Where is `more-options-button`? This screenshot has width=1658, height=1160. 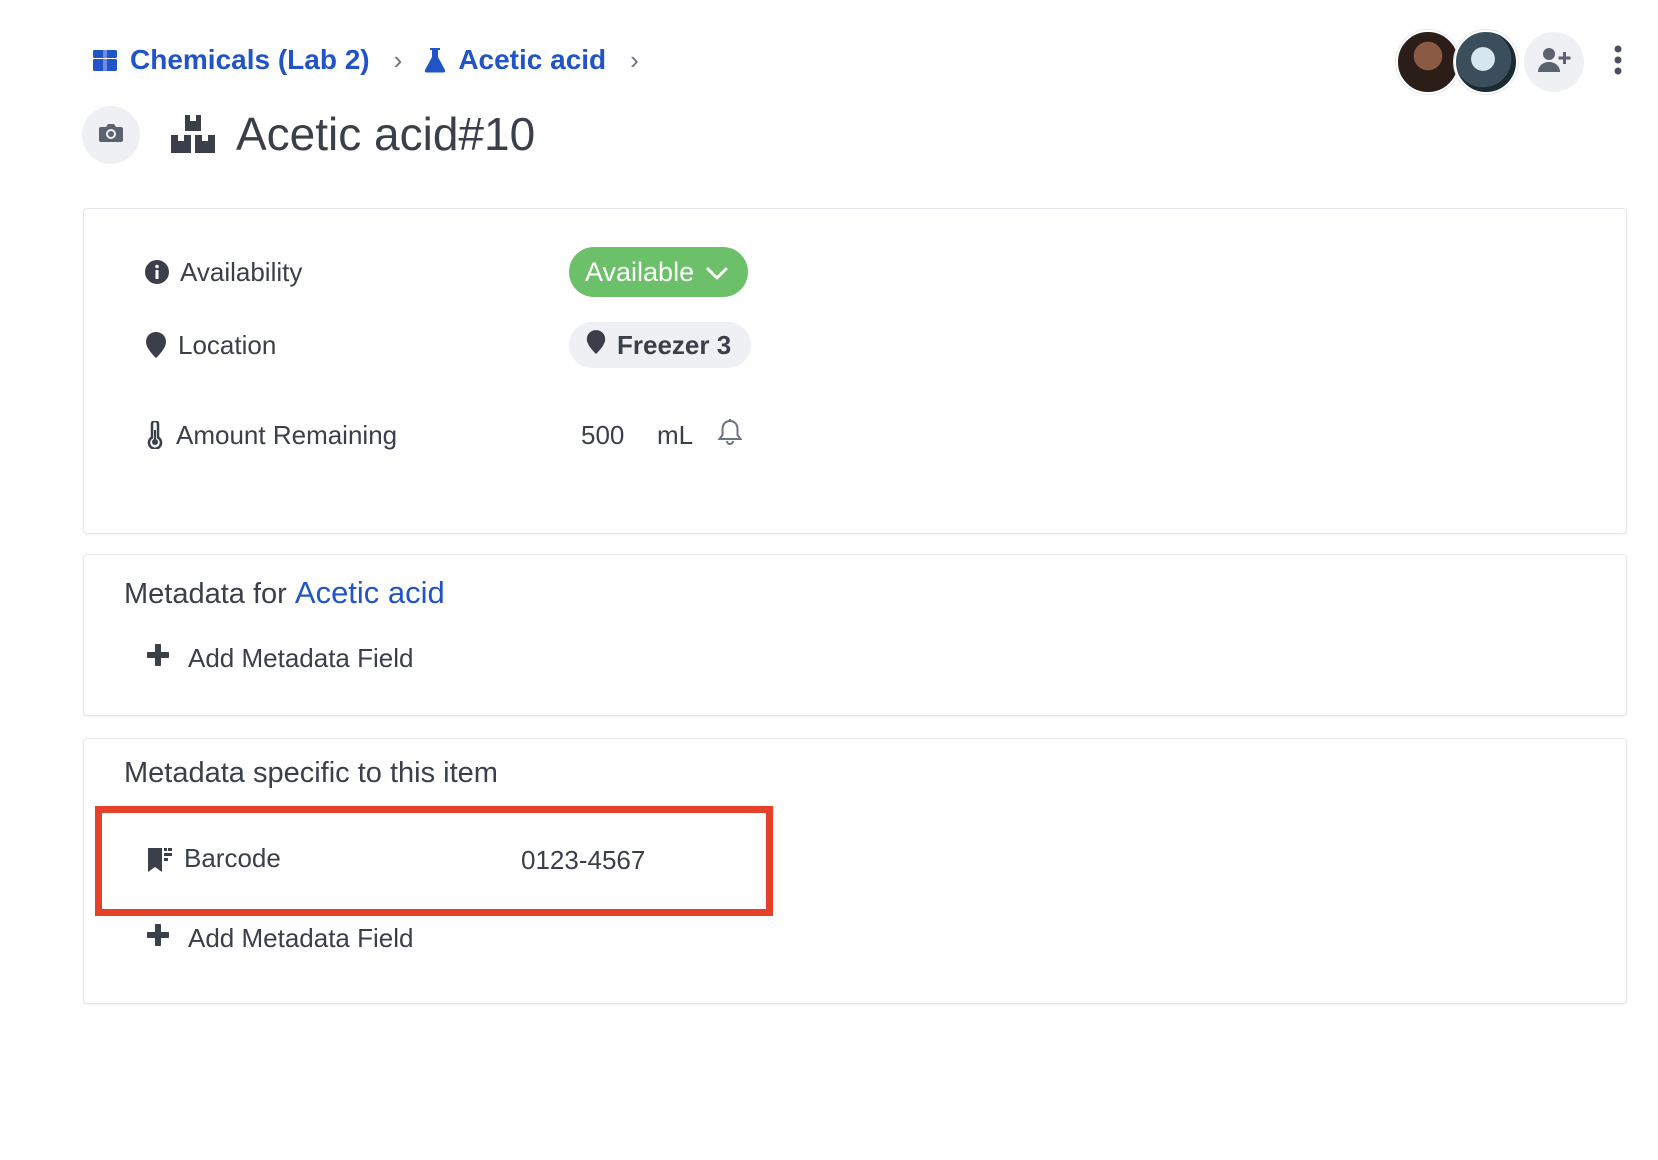 more-options-button is located at coordinates (1618, 62).